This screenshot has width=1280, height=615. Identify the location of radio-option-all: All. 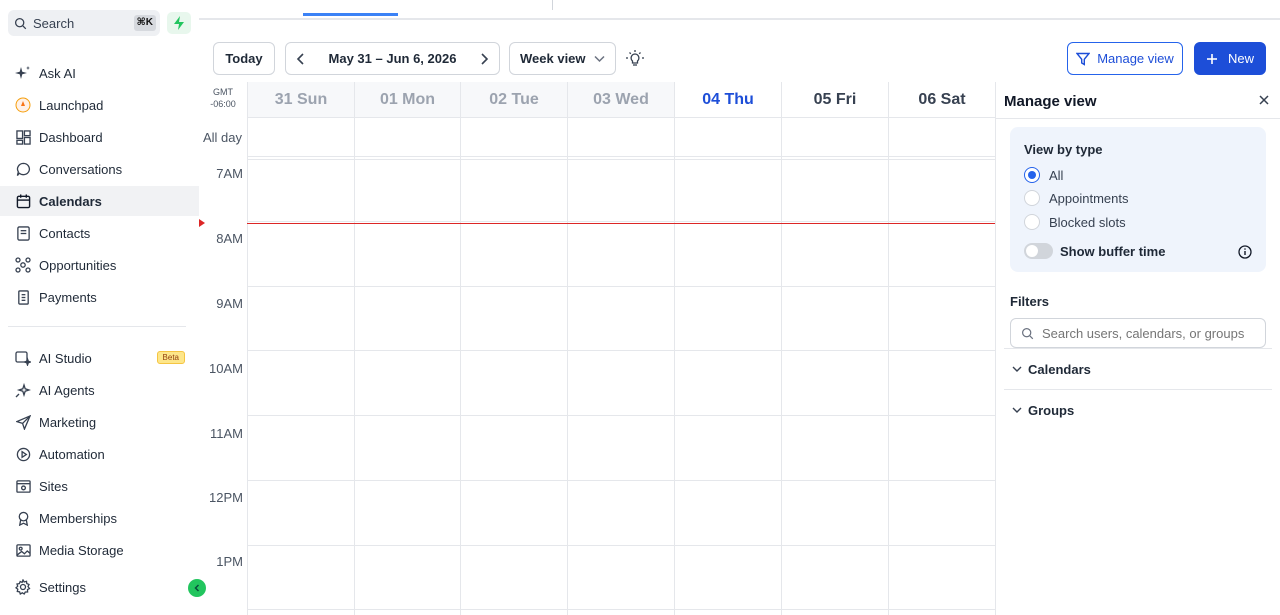
(1043, 175).